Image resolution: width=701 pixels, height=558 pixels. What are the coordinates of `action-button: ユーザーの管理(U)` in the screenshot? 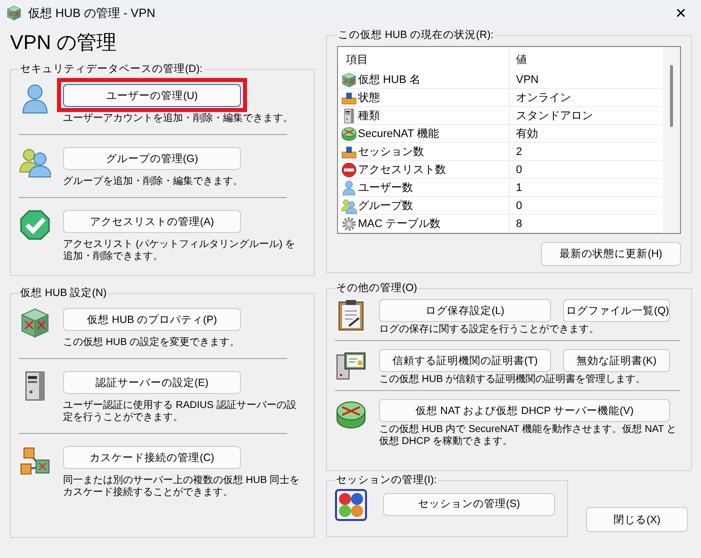 It's located at (152, 95).